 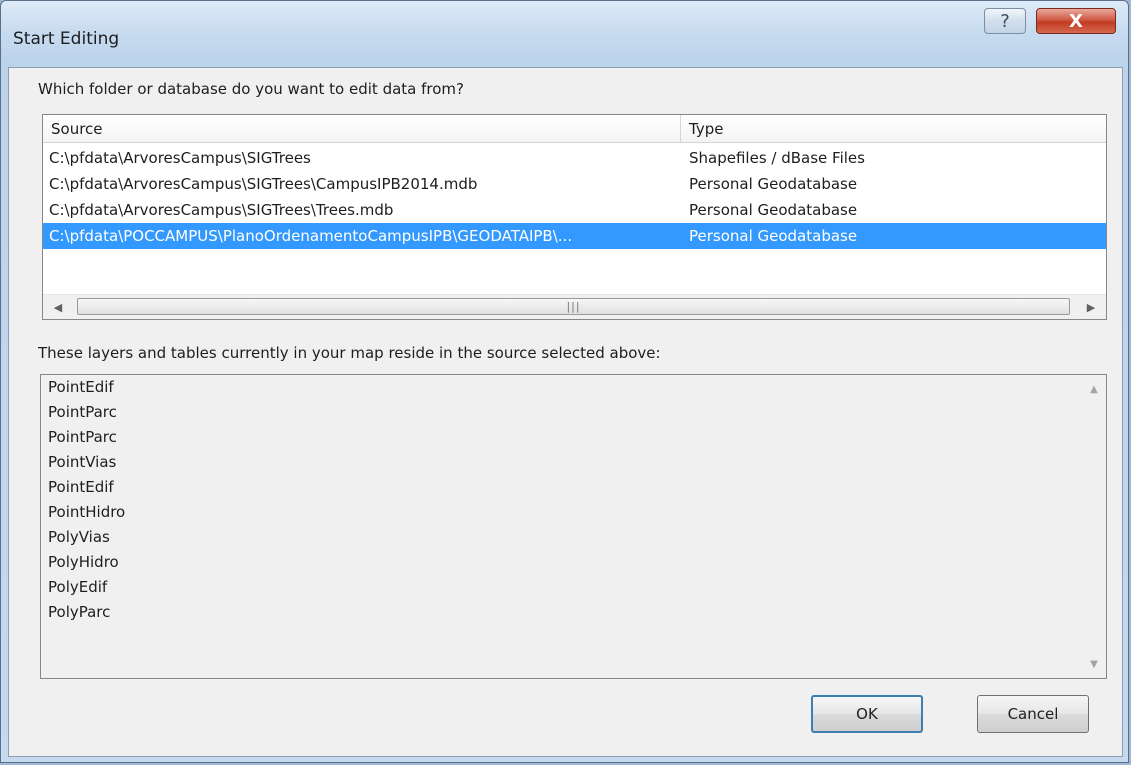 I want to click on layer-item: PolyEdif, so click(x=78, y=587).